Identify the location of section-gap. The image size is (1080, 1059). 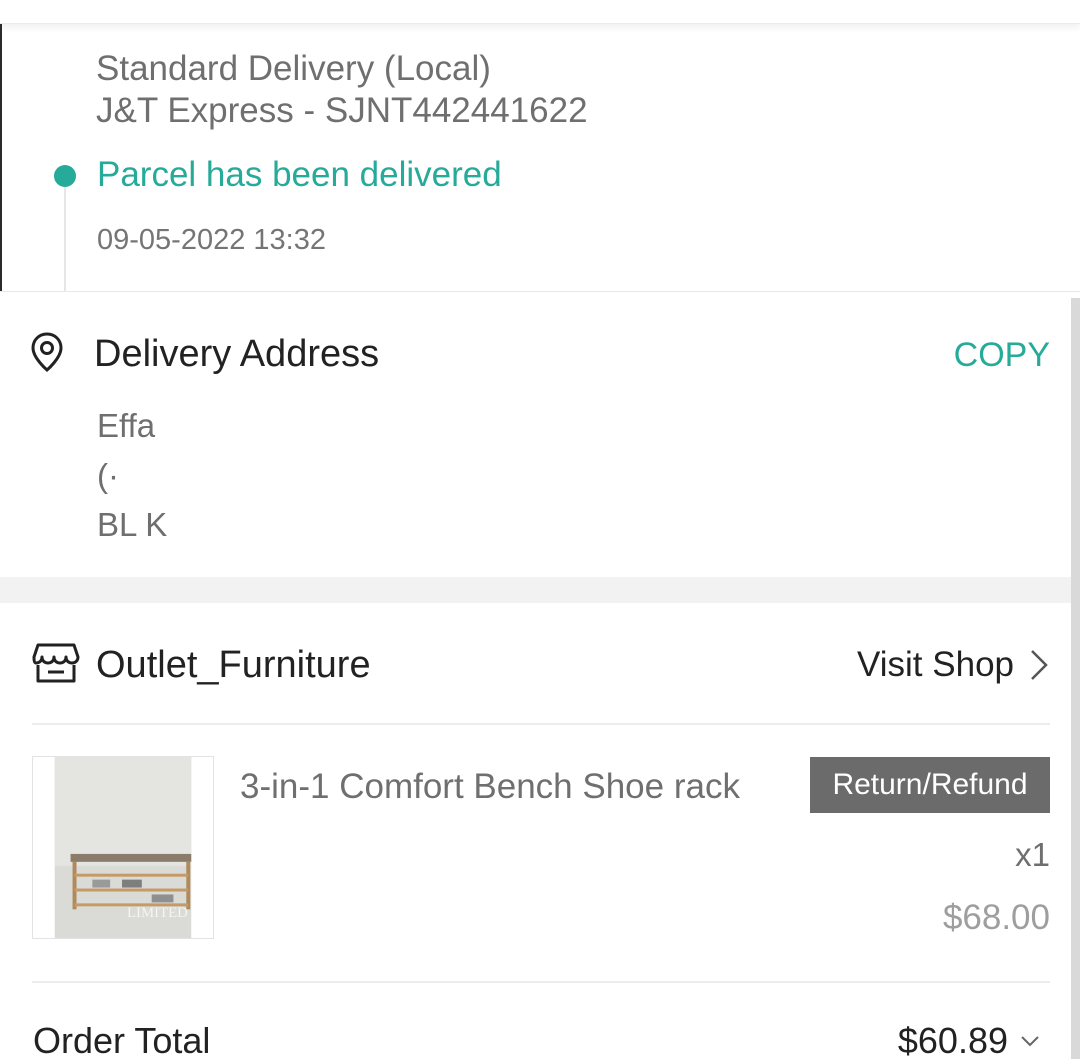
(535, 590).